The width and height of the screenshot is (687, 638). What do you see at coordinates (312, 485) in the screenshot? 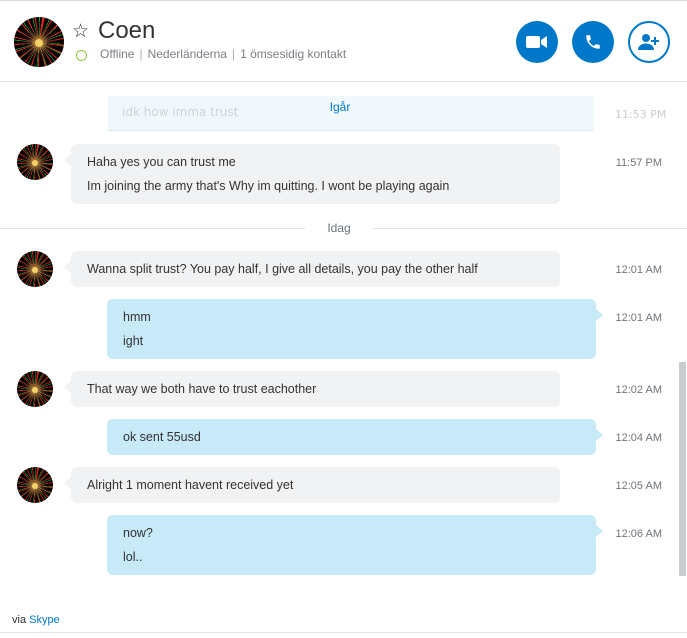
I see `message-bubble-incoming: Alright 1 moment havent received yet` at bounding box center [312, 485].